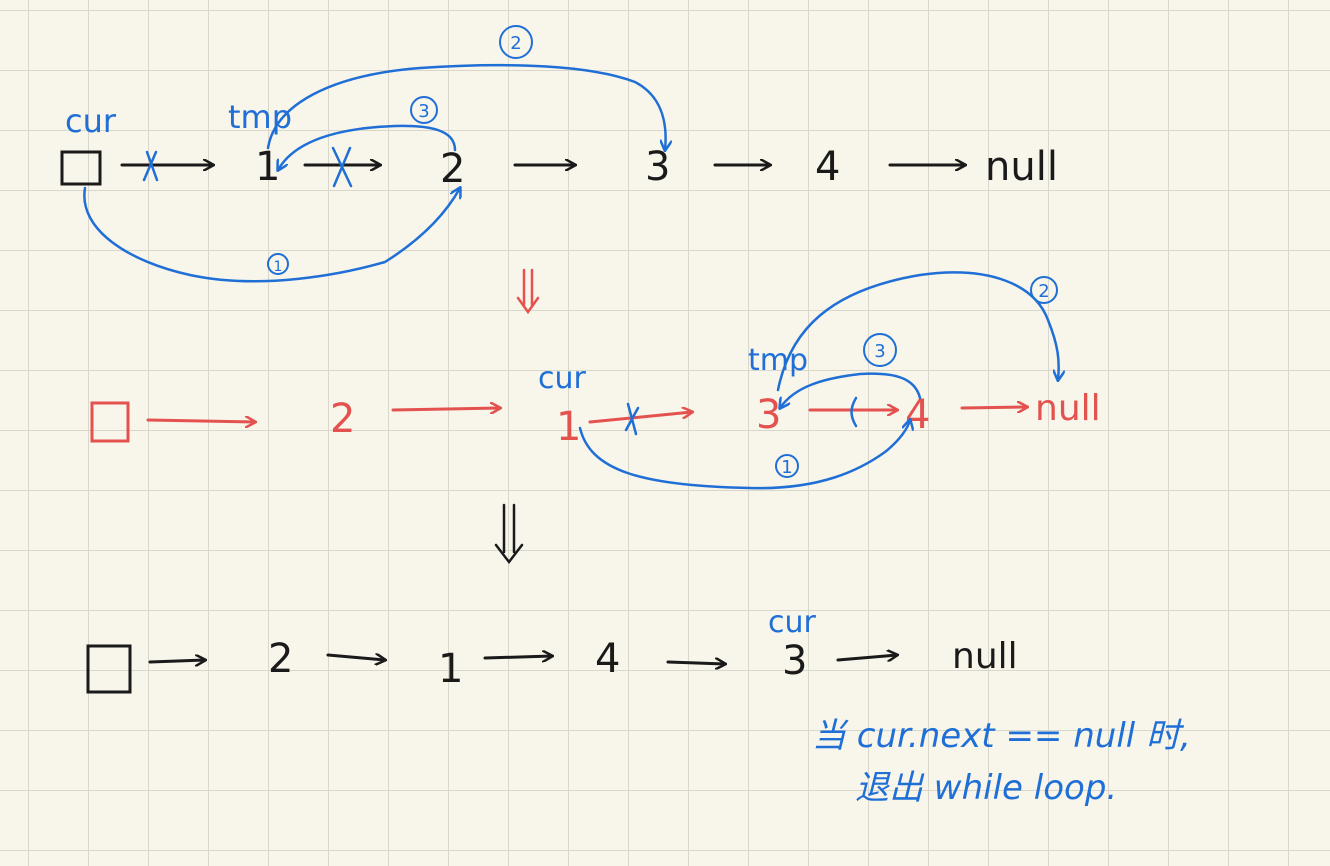  I want to click on row2-step-label-3: 3, so click(879, 351).